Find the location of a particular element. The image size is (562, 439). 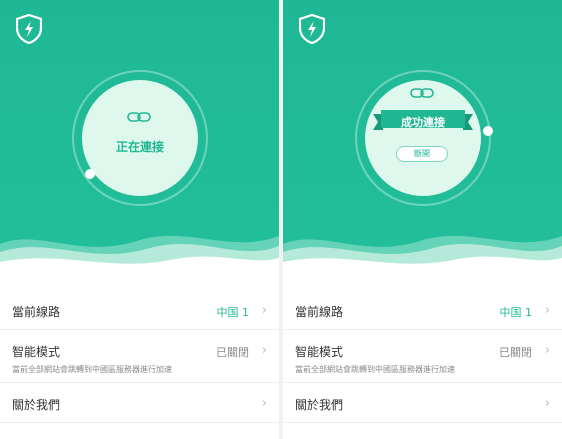

status-text: 正在連接 is located at coordinates (139, 147).